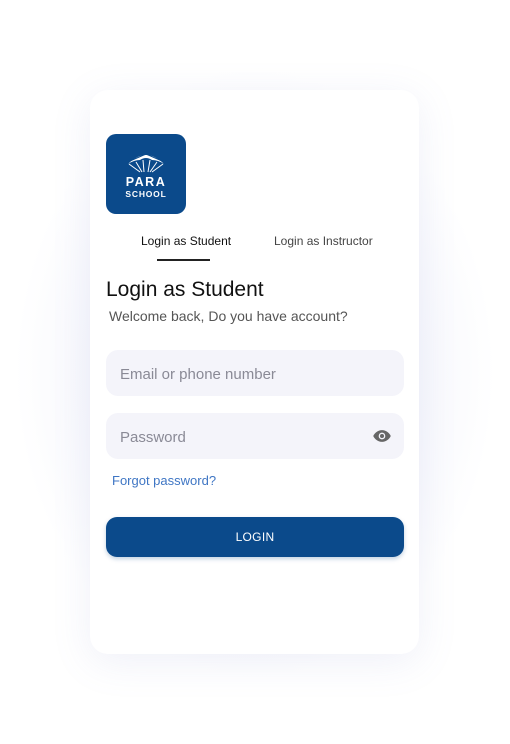 The image size is (510, 744). What do you see at coordinates (146, 182) in the screenshot?
I see `logo-text-line1: PARA` at bounding box center [146, 182].